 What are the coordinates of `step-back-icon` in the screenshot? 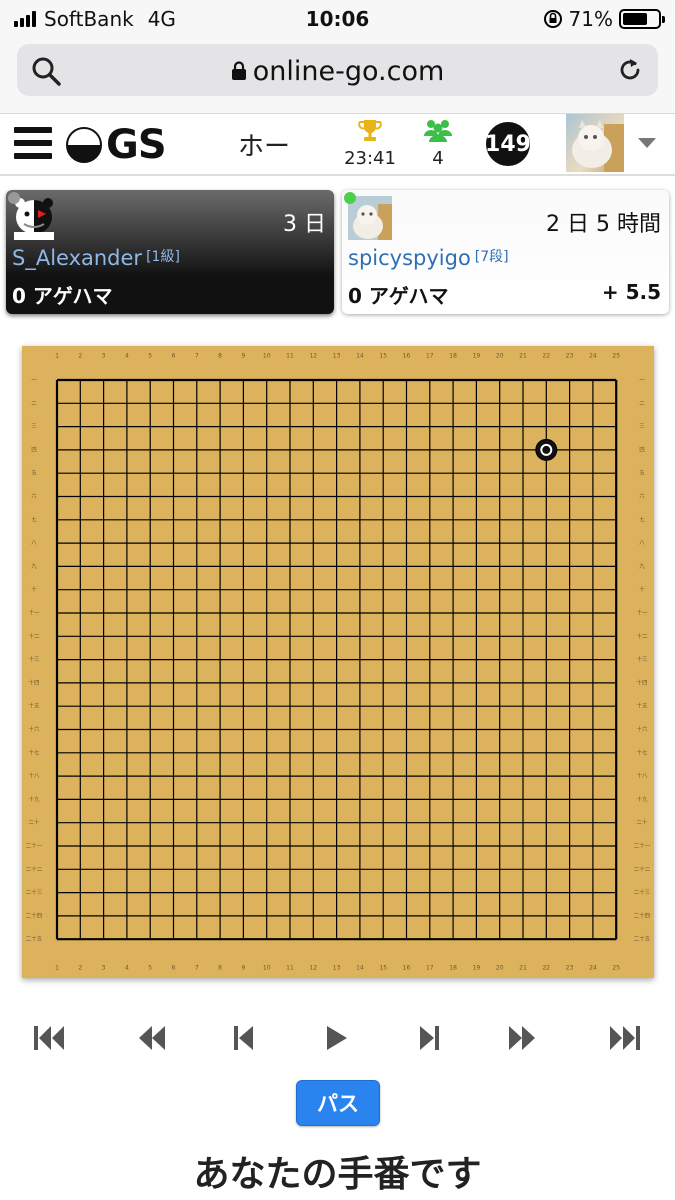 It's located at (243, 1038).